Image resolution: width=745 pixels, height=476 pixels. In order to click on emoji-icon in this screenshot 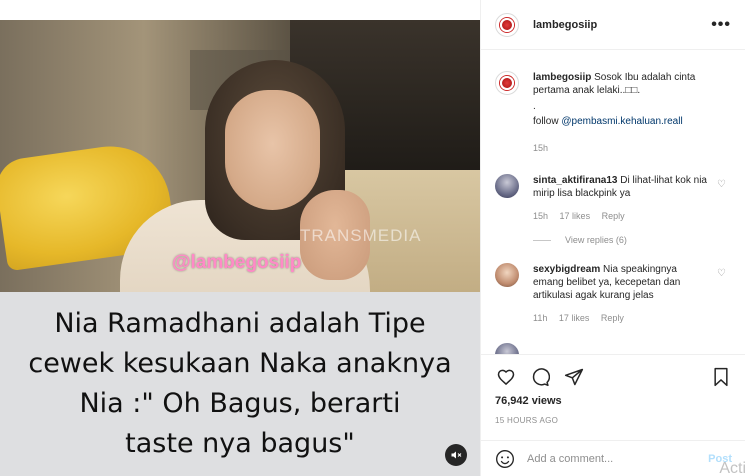, I will do `click(505, 459)`.